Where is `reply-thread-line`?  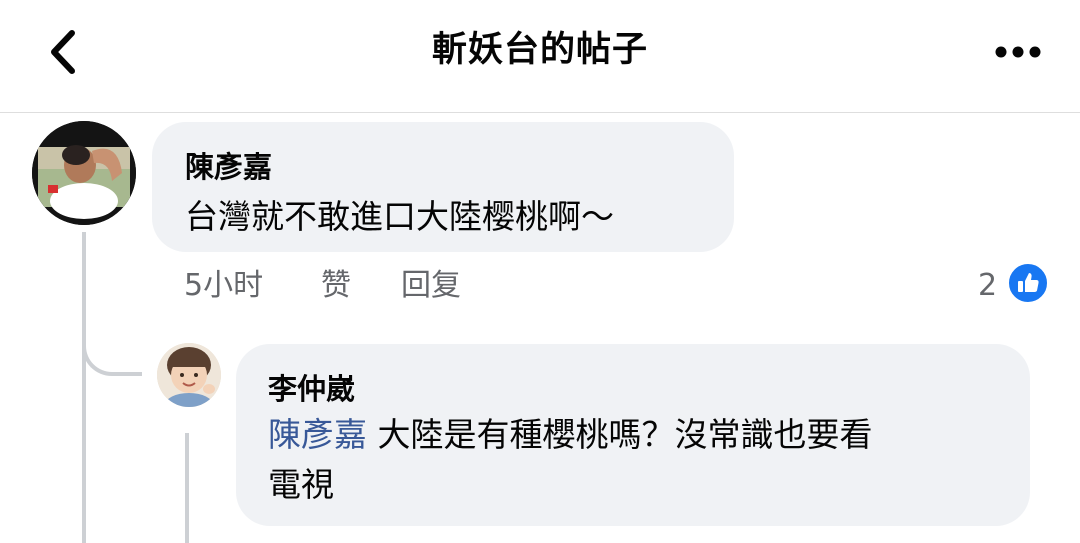
reply-thread-line is located at coordinates (187, 488).